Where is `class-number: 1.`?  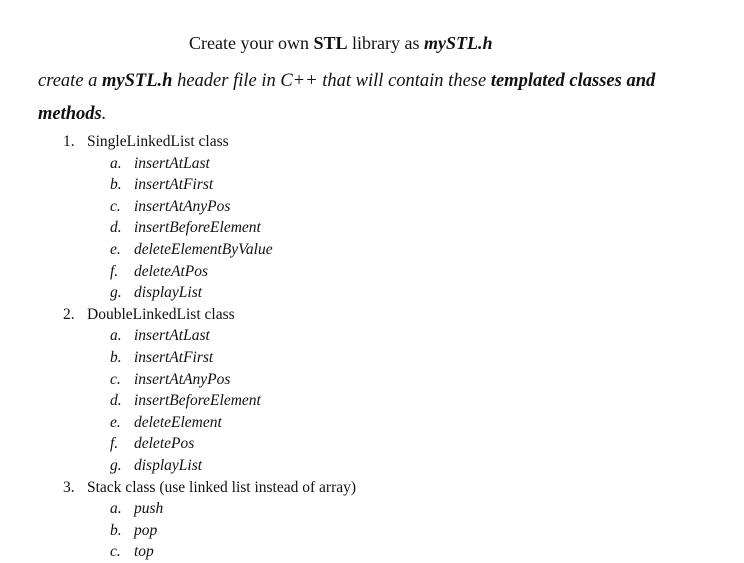 class-number: 1. is located at coordinates (69, 141).